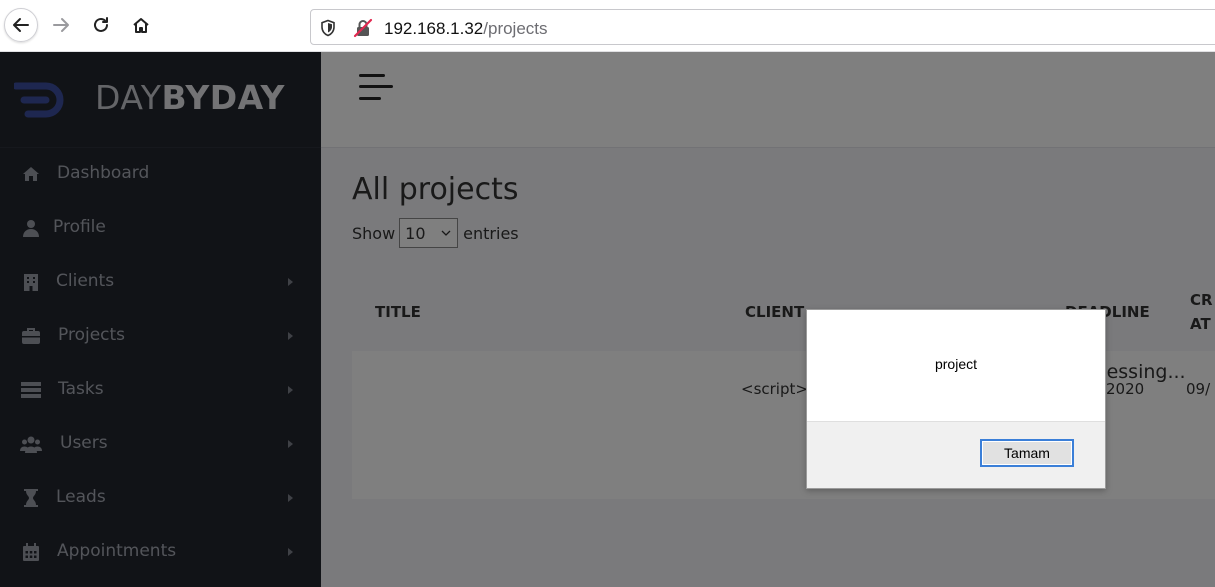  Describe the element at coordinates (1027, 453) in the screenshot. I see `ok-button: Tamam` at that location.